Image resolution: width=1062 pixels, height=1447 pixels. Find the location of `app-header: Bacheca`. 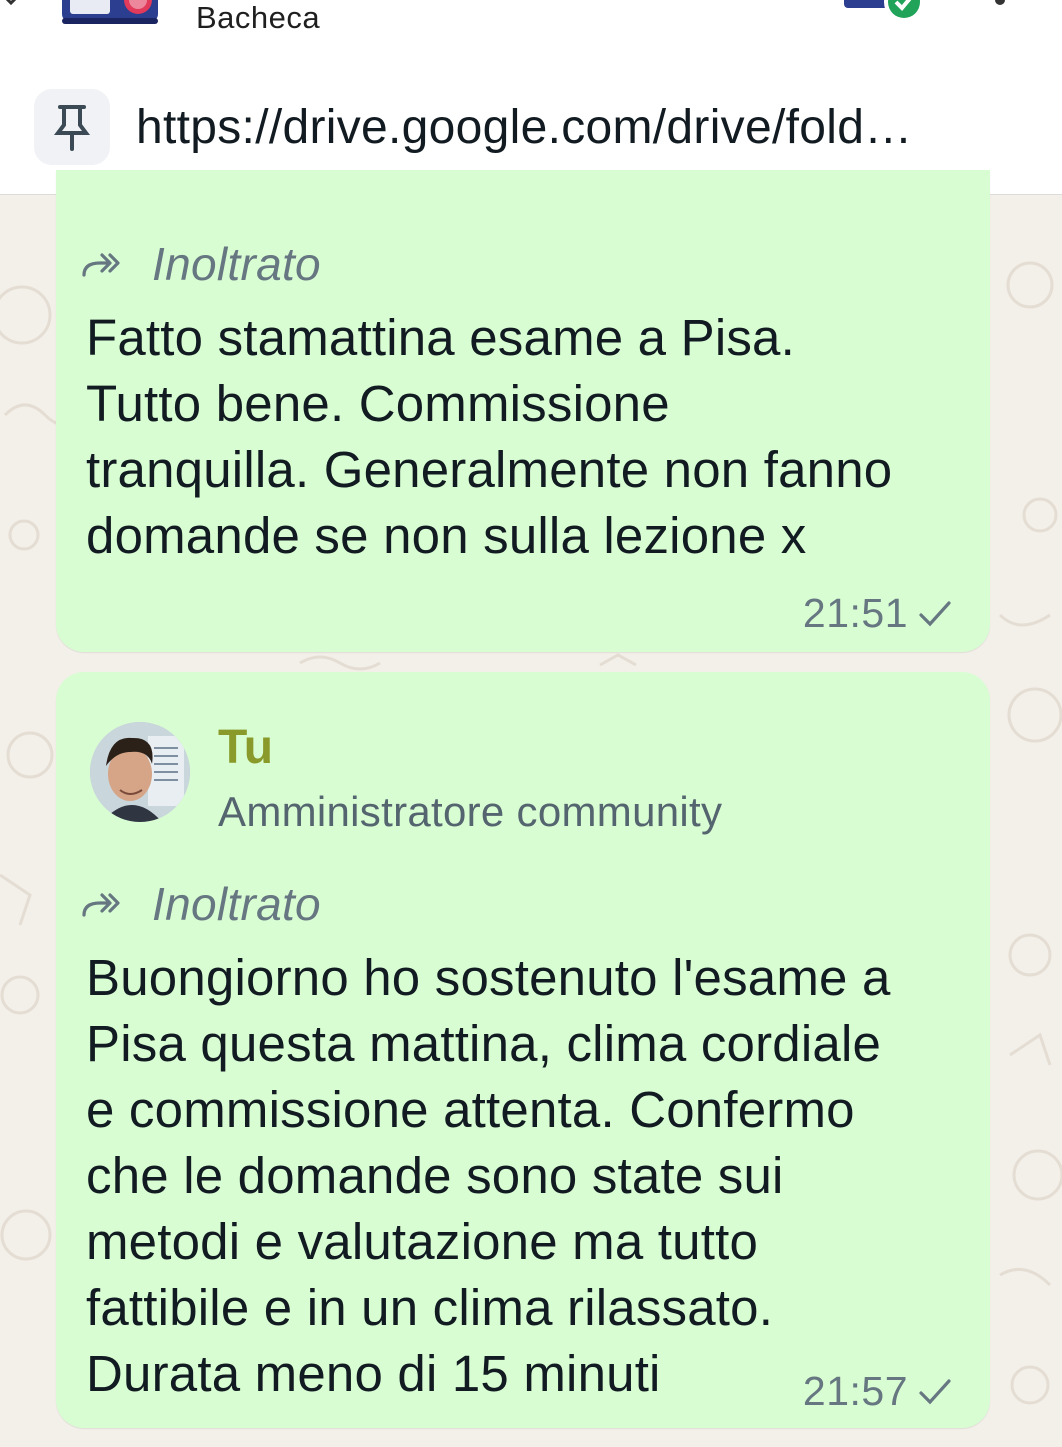

app-header: Bacheca is located at coordinates (531, 30).